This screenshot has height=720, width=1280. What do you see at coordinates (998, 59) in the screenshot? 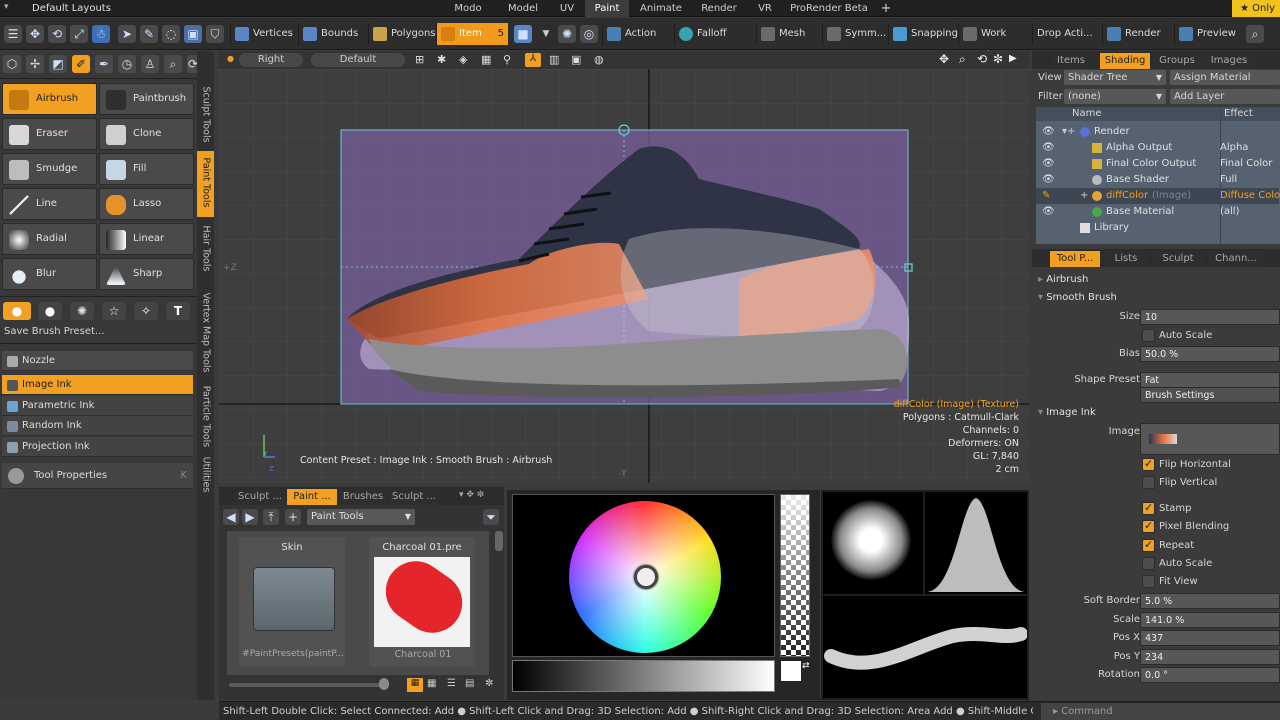
I see `viewport-settings-icon: ✼` at bounding box center [998, 59].